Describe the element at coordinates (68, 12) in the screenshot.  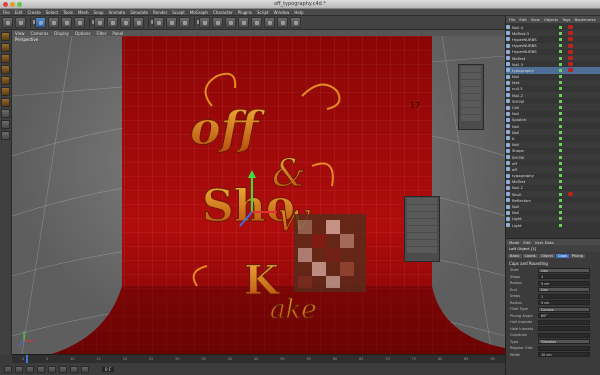
I see `menu-tools: Tools` at that location.